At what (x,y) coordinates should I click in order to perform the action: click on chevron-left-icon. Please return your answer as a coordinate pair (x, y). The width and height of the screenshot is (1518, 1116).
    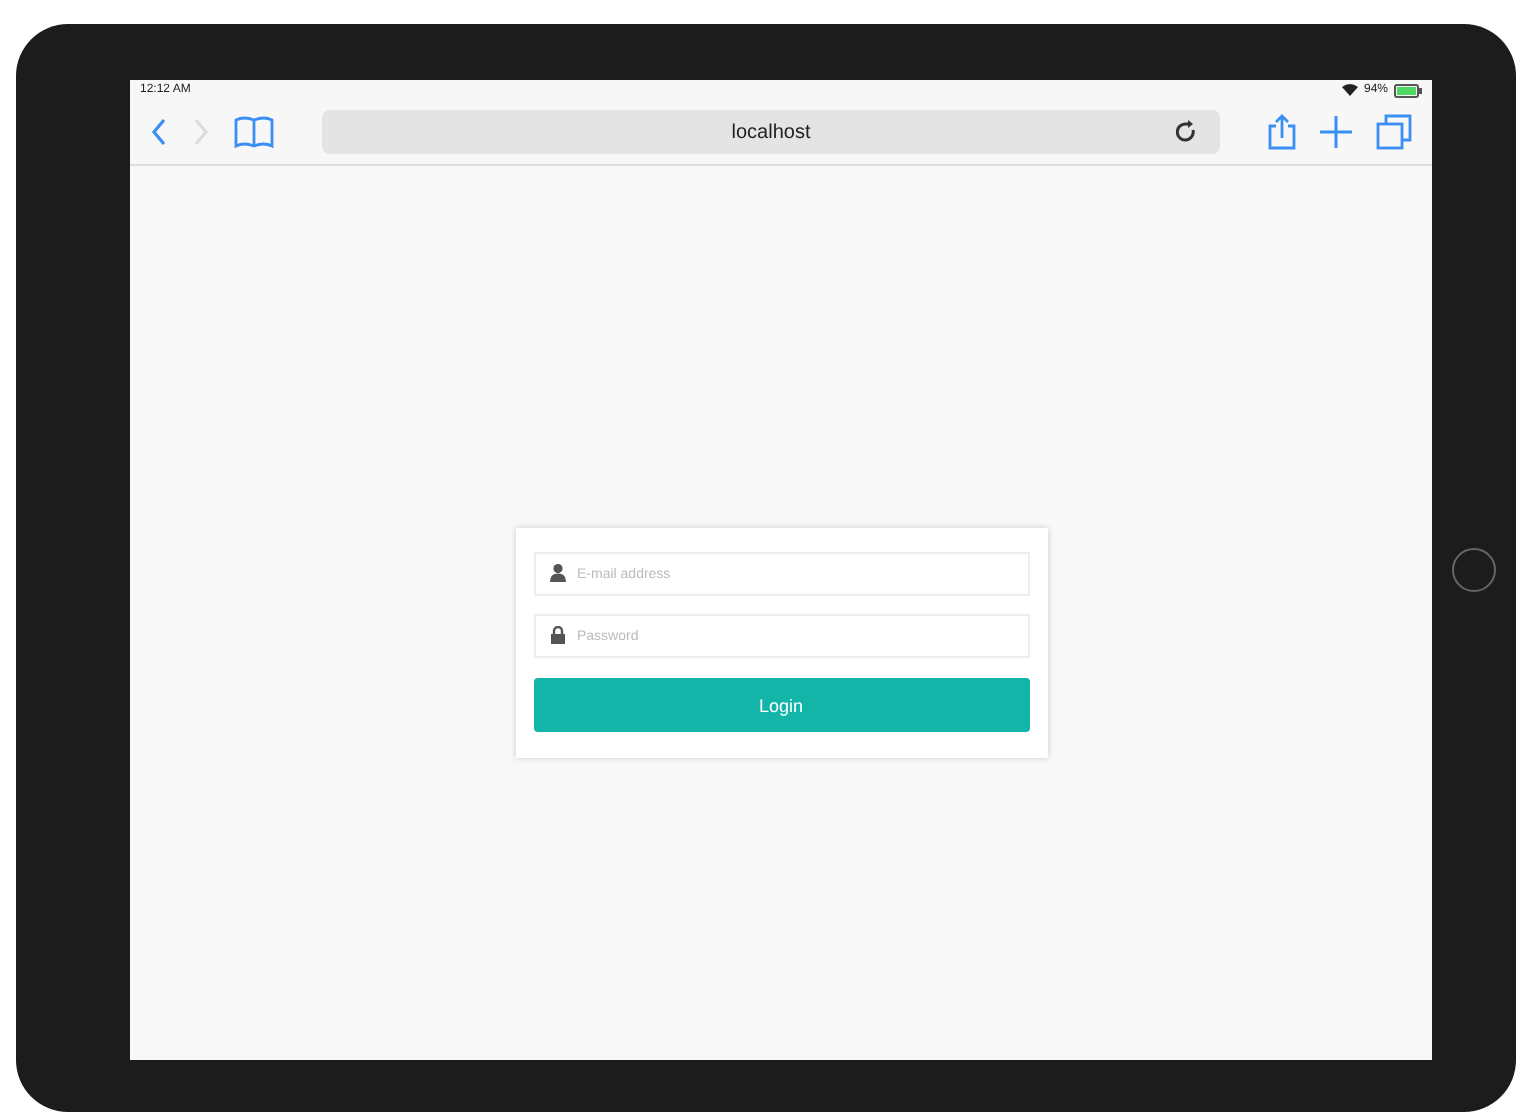
    Looking at the image, I should click on (159, 132).